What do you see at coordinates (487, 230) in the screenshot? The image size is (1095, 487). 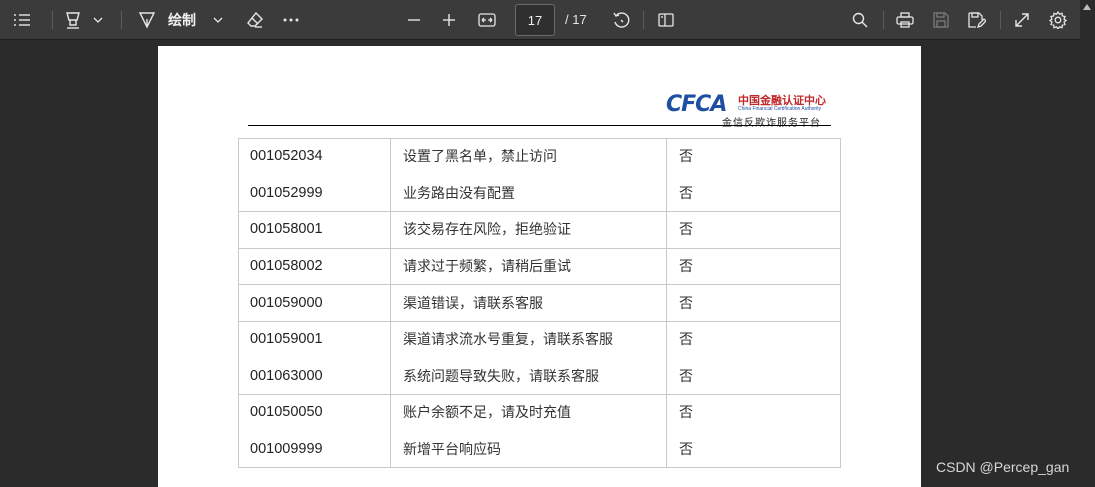 I see `description-cell: 该交易存在风险，拒绝验证` at bounding box center [487, 230].